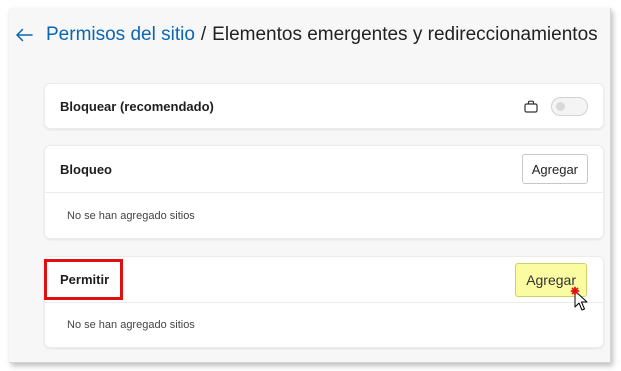 The width and height of the screenshot is (621, 371). Describe the element at coordinates (579, 298) in the screenshot. I see `mouse-pointer-icon` at that location.